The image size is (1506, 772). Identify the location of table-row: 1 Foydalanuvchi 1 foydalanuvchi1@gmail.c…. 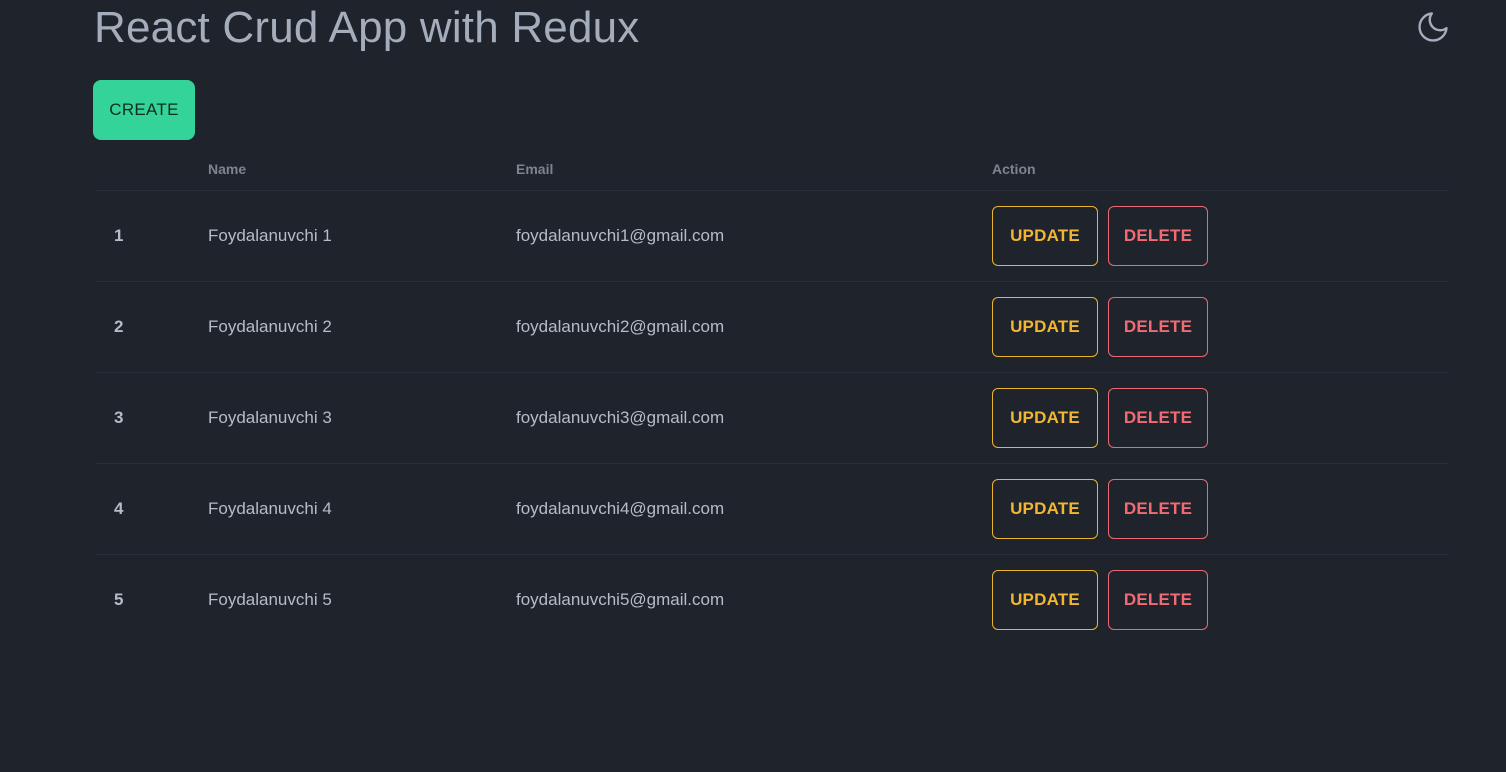
(772, 236).